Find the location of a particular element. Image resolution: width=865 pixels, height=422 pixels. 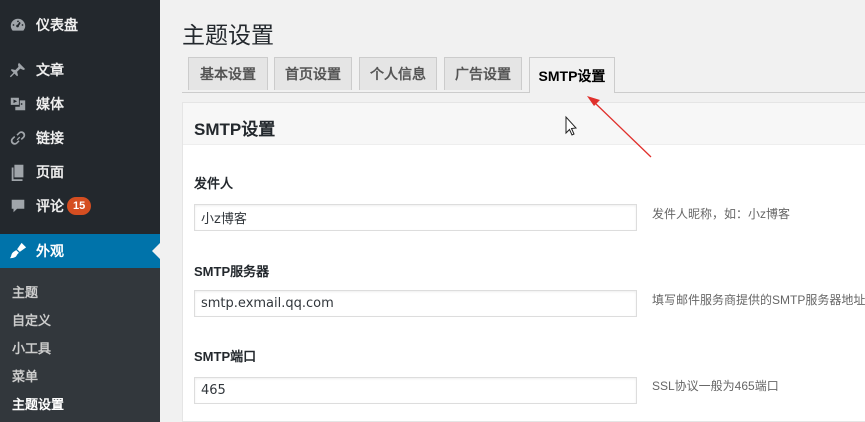

sidebar-item-posts: 文章 is located at coordinates (80, 70).